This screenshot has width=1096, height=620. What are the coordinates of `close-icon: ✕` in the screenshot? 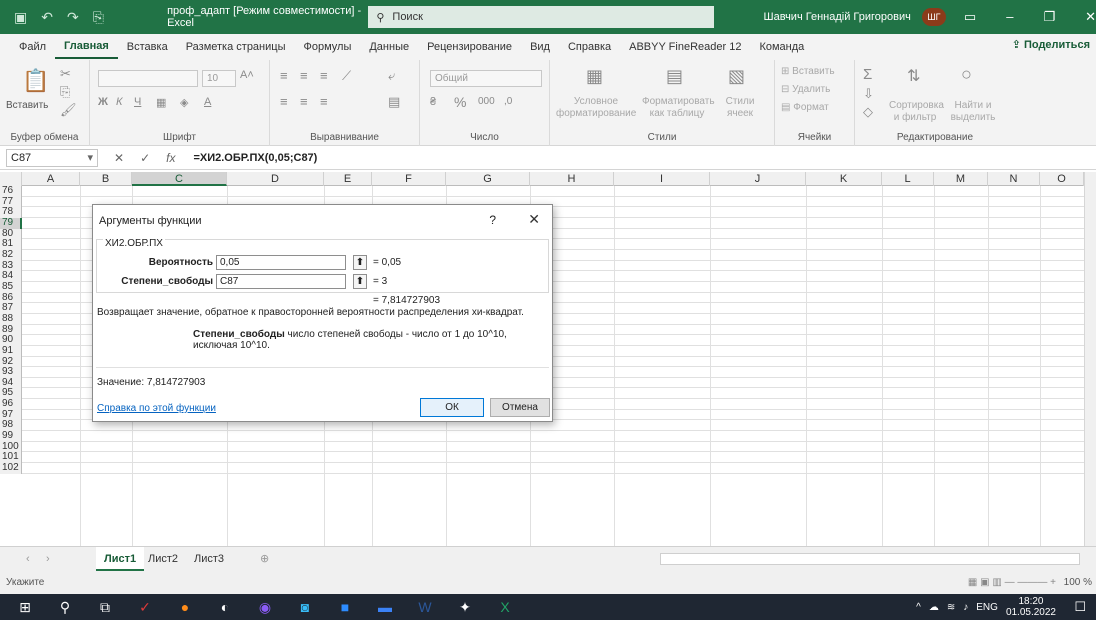 It's located at (1090, 17).